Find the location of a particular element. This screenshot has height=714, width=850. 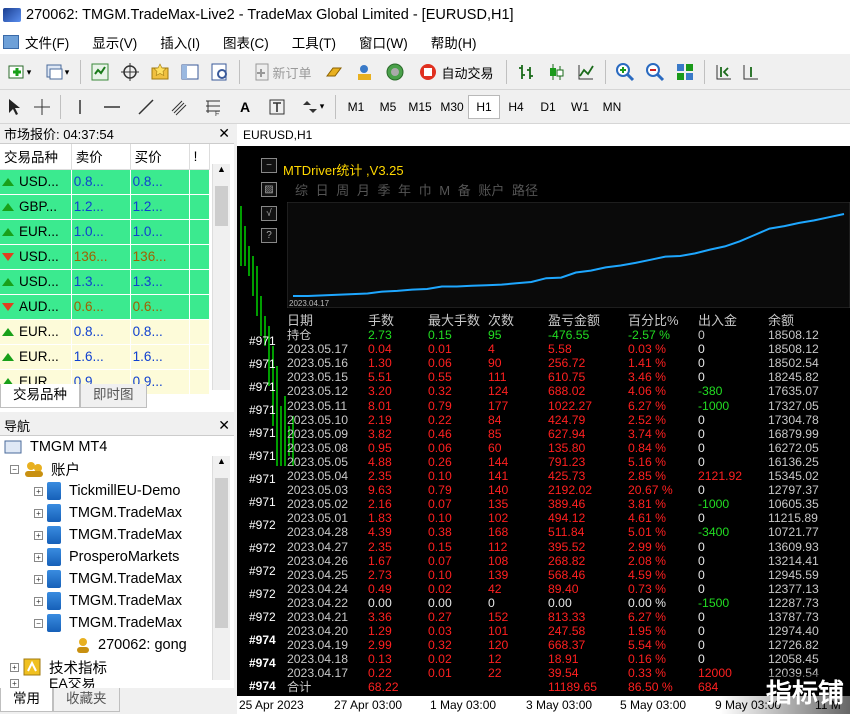

candlestick-button is located at coordinates (556, 72).